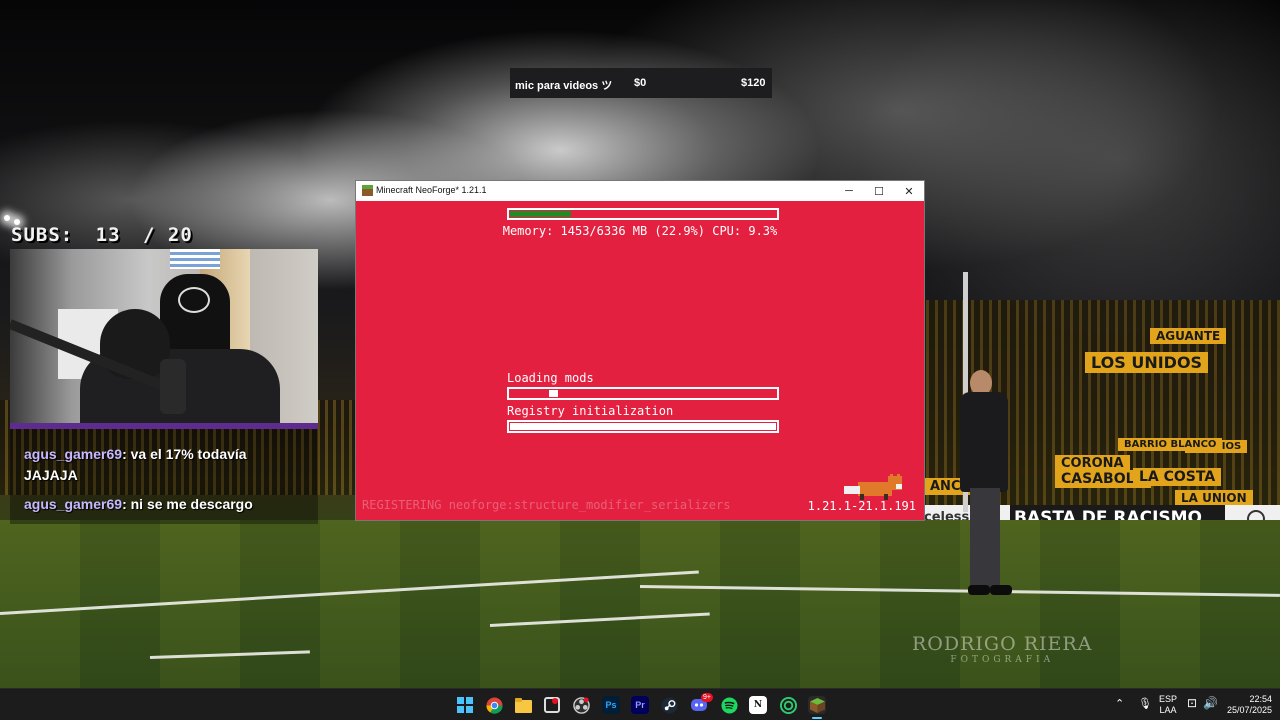 This screenshot has width=1280, height=720. I want to click on donation-goal-current: $0, so click(640, 83).